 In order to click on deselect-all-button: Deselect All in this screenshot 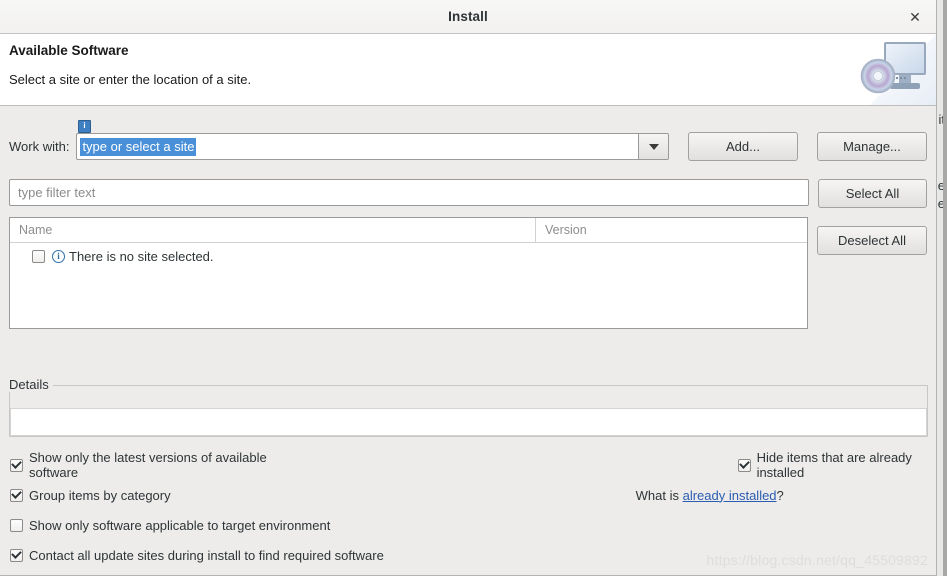, I will do `click(872, 240)`.